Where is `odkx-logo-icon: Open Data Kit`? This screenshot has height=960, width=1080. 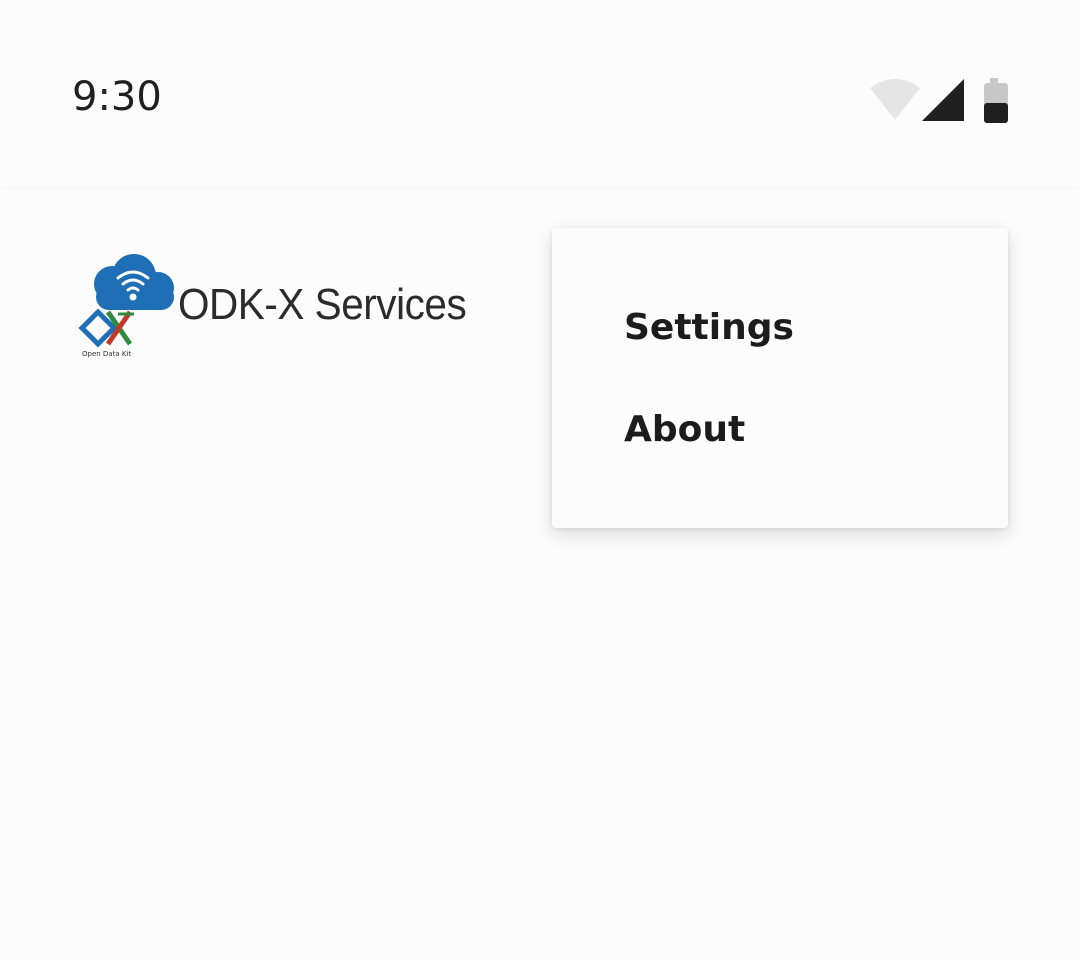 odkx-logo-icon: Open Data Kit is located at coordinates (126, 306).